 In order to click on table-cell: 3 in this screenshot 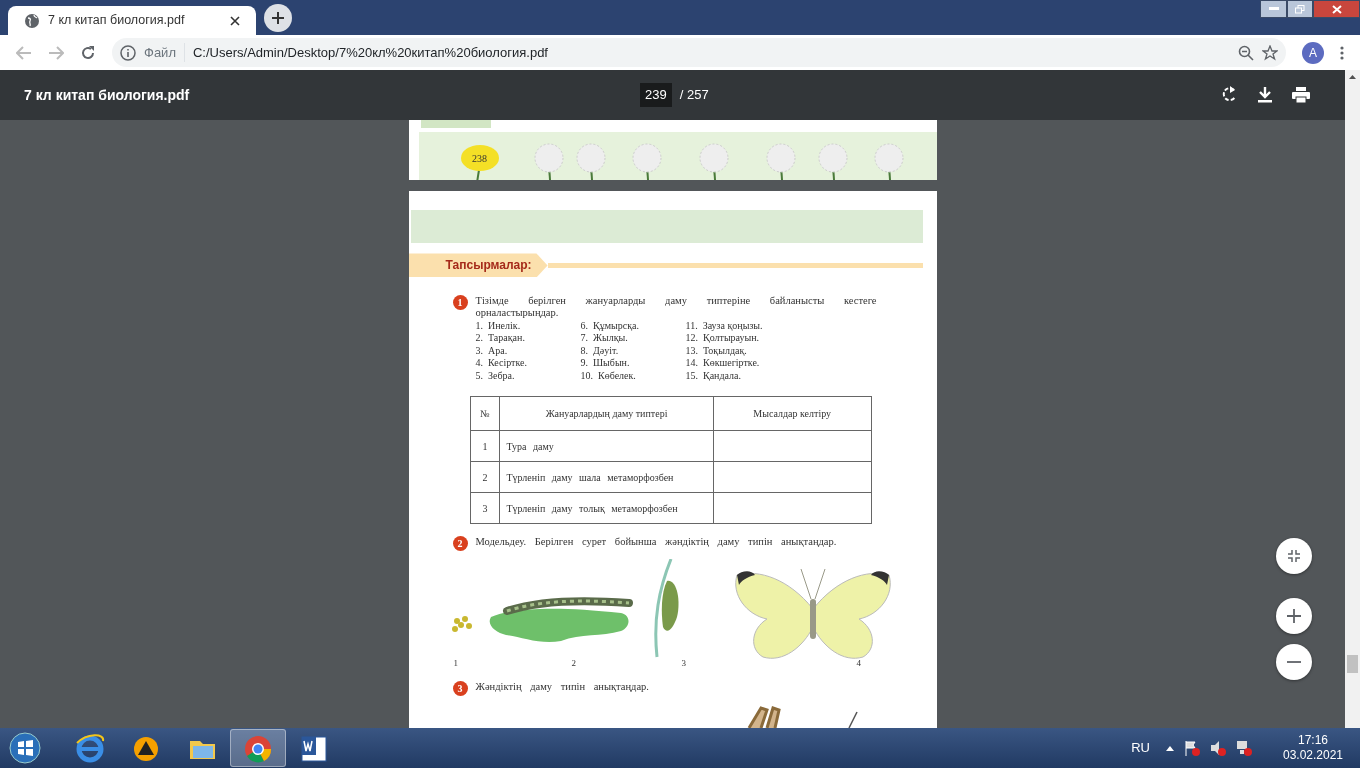, I will do `click(485, 508)`.